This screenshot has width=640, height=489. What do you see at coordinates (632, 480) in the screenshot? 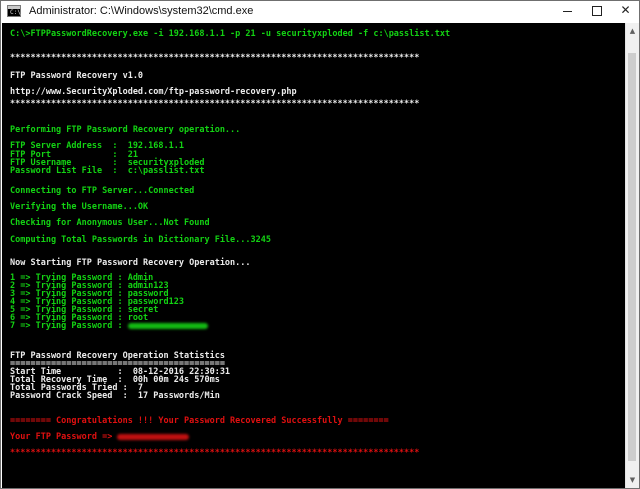
I see `scroll-down-icon: ▼` at bounding box center [632, 480].